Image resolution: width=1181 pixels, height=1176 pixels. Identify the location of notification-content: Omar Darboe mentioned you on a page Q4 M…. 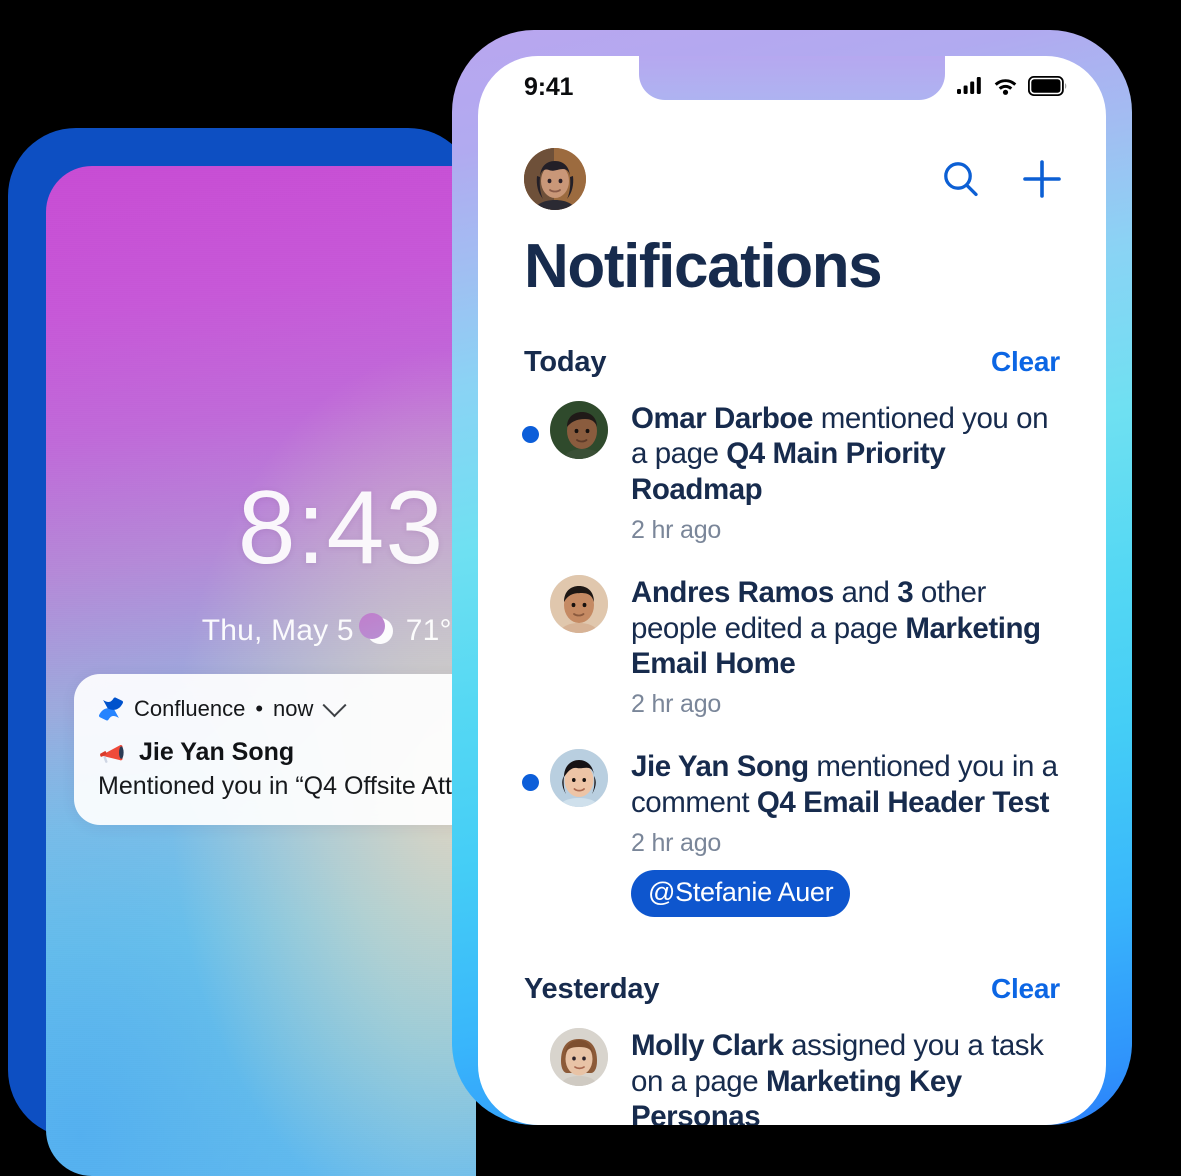
(845, 473).